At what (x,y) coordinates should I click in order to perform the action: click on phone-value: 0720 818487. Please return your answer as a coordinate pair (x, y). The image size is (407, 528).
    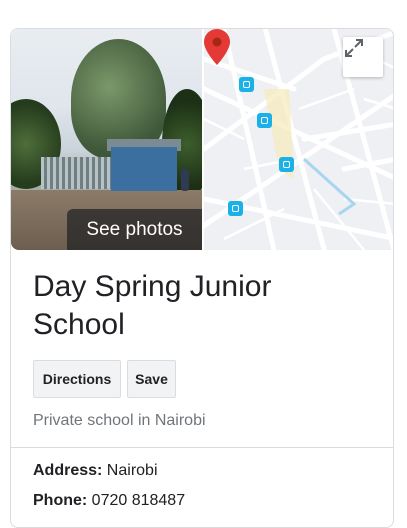
    Looking at the image, I should click on (136, 500).